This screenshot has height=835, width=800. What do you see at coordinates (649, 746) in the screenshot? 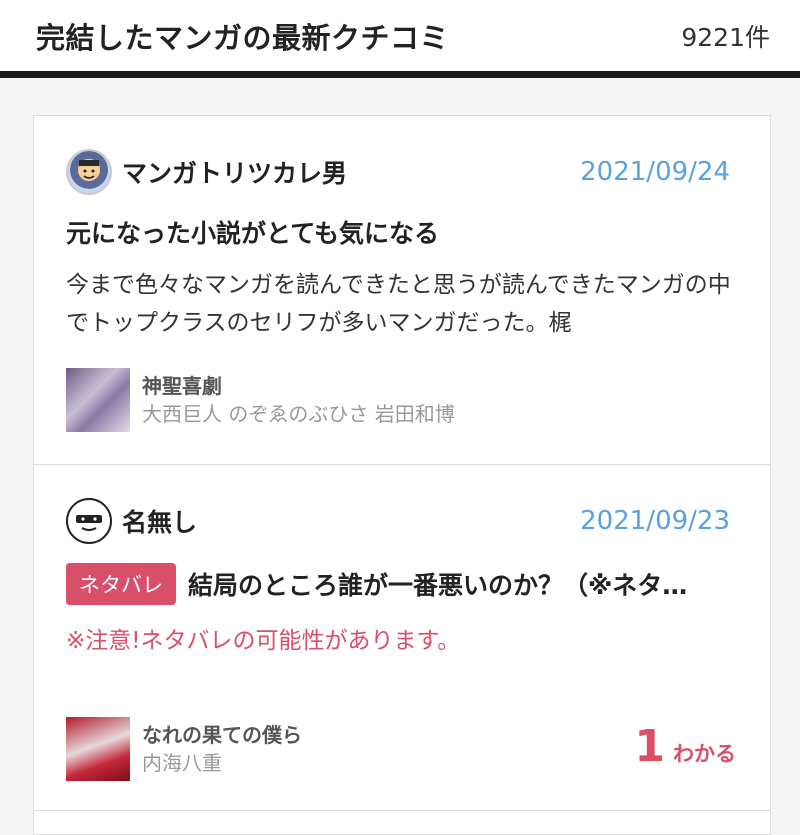
I see `helpful-count: 1` at bounding box center [649, 746].